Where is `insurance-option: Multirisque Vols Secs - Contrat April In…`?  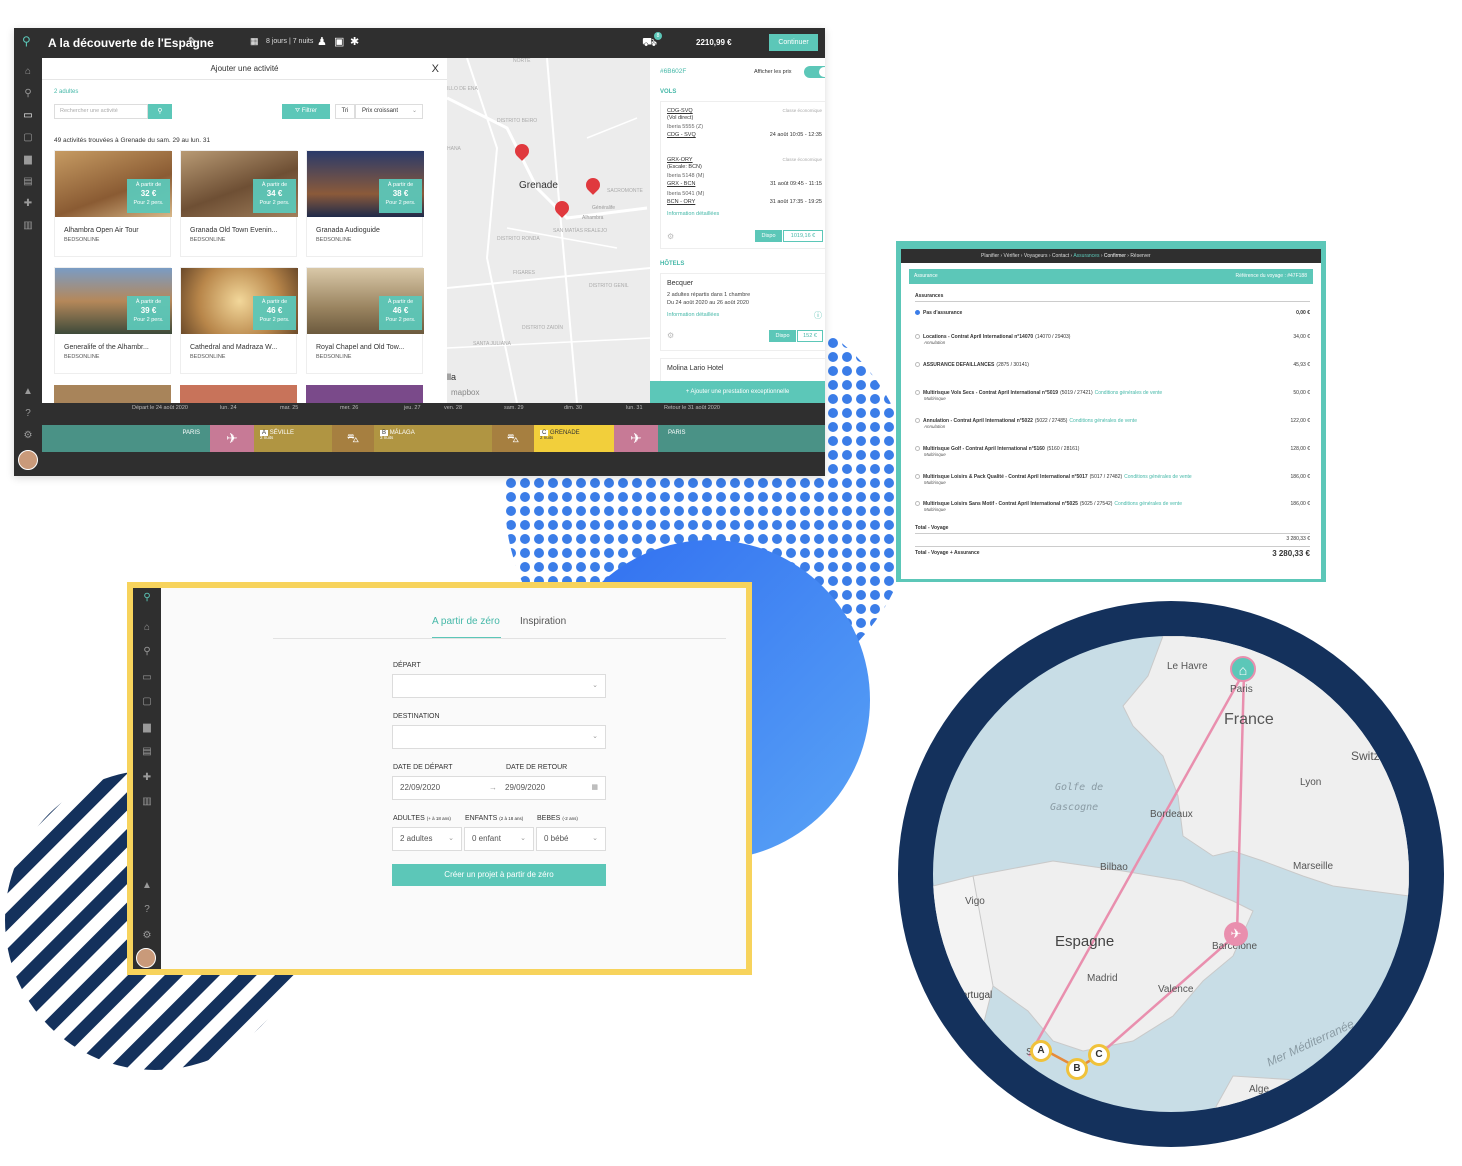
insurance-option: Multirisque Vols Secs - Contrat April In… is located at coordinates (1112, 395).